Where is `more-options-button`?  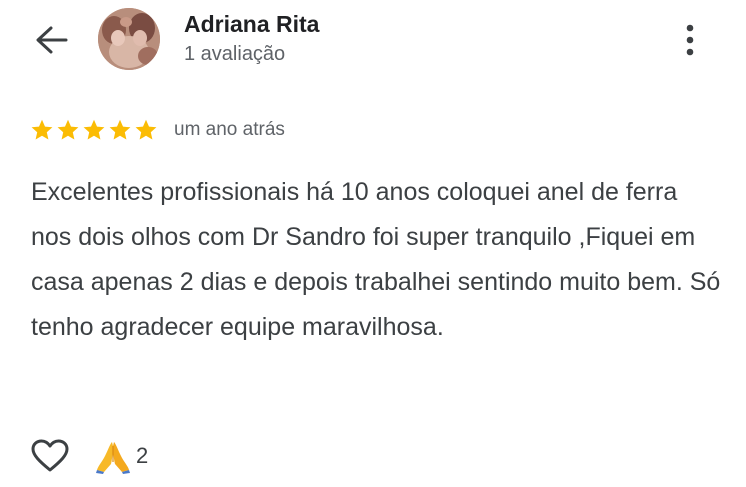 more-options-button is located at coordinates (690, 40).